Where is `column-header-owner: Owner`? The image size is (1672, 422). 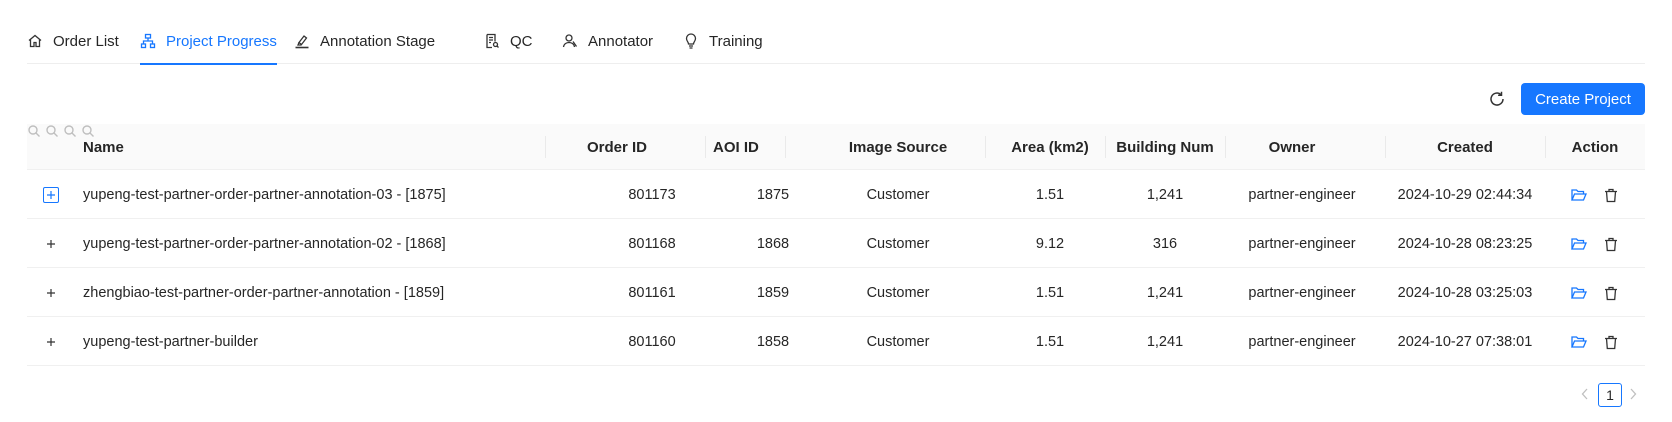 column-header-owner: Owner is located at coordinates (1292, 147).